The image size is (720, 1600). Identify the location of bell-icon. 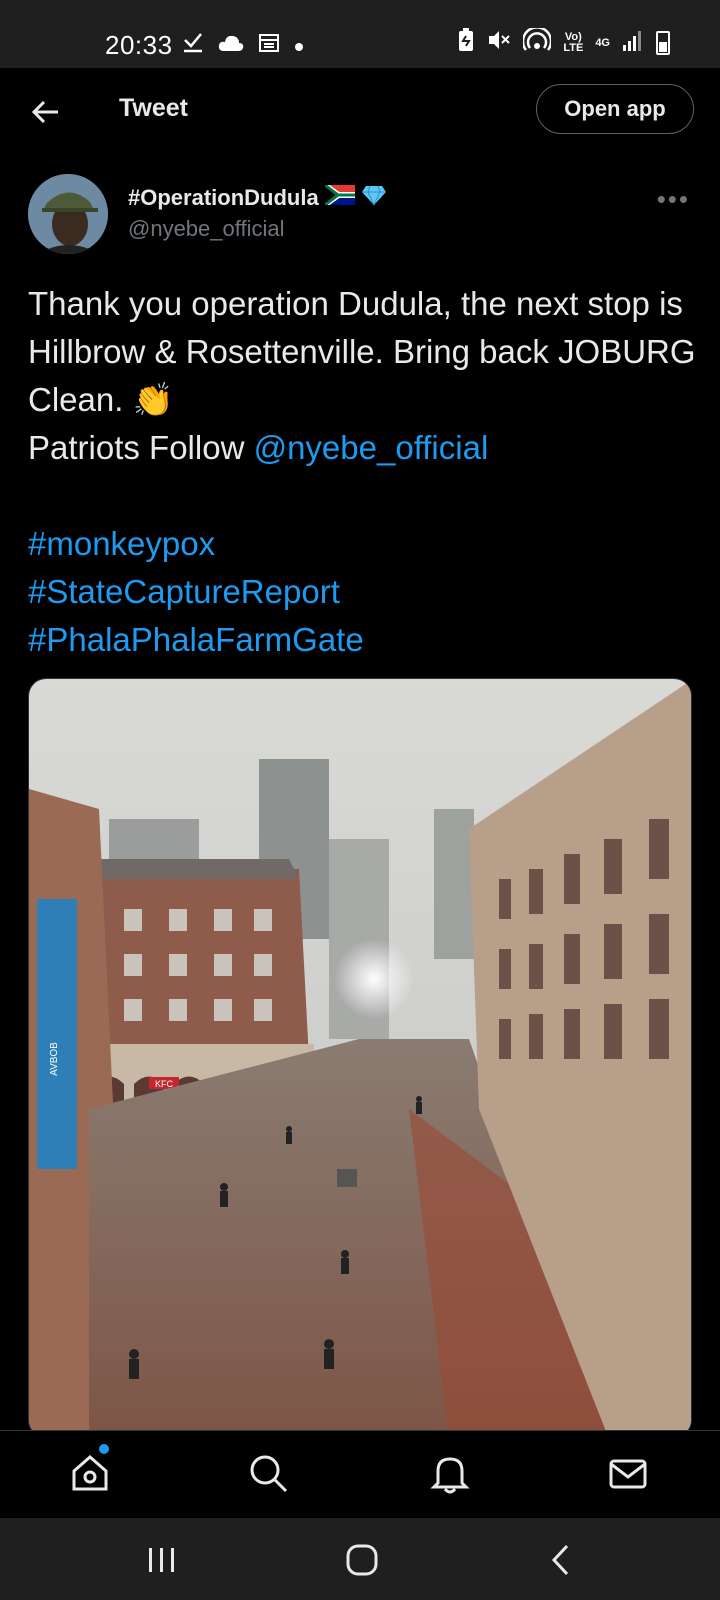
(450, 1473).